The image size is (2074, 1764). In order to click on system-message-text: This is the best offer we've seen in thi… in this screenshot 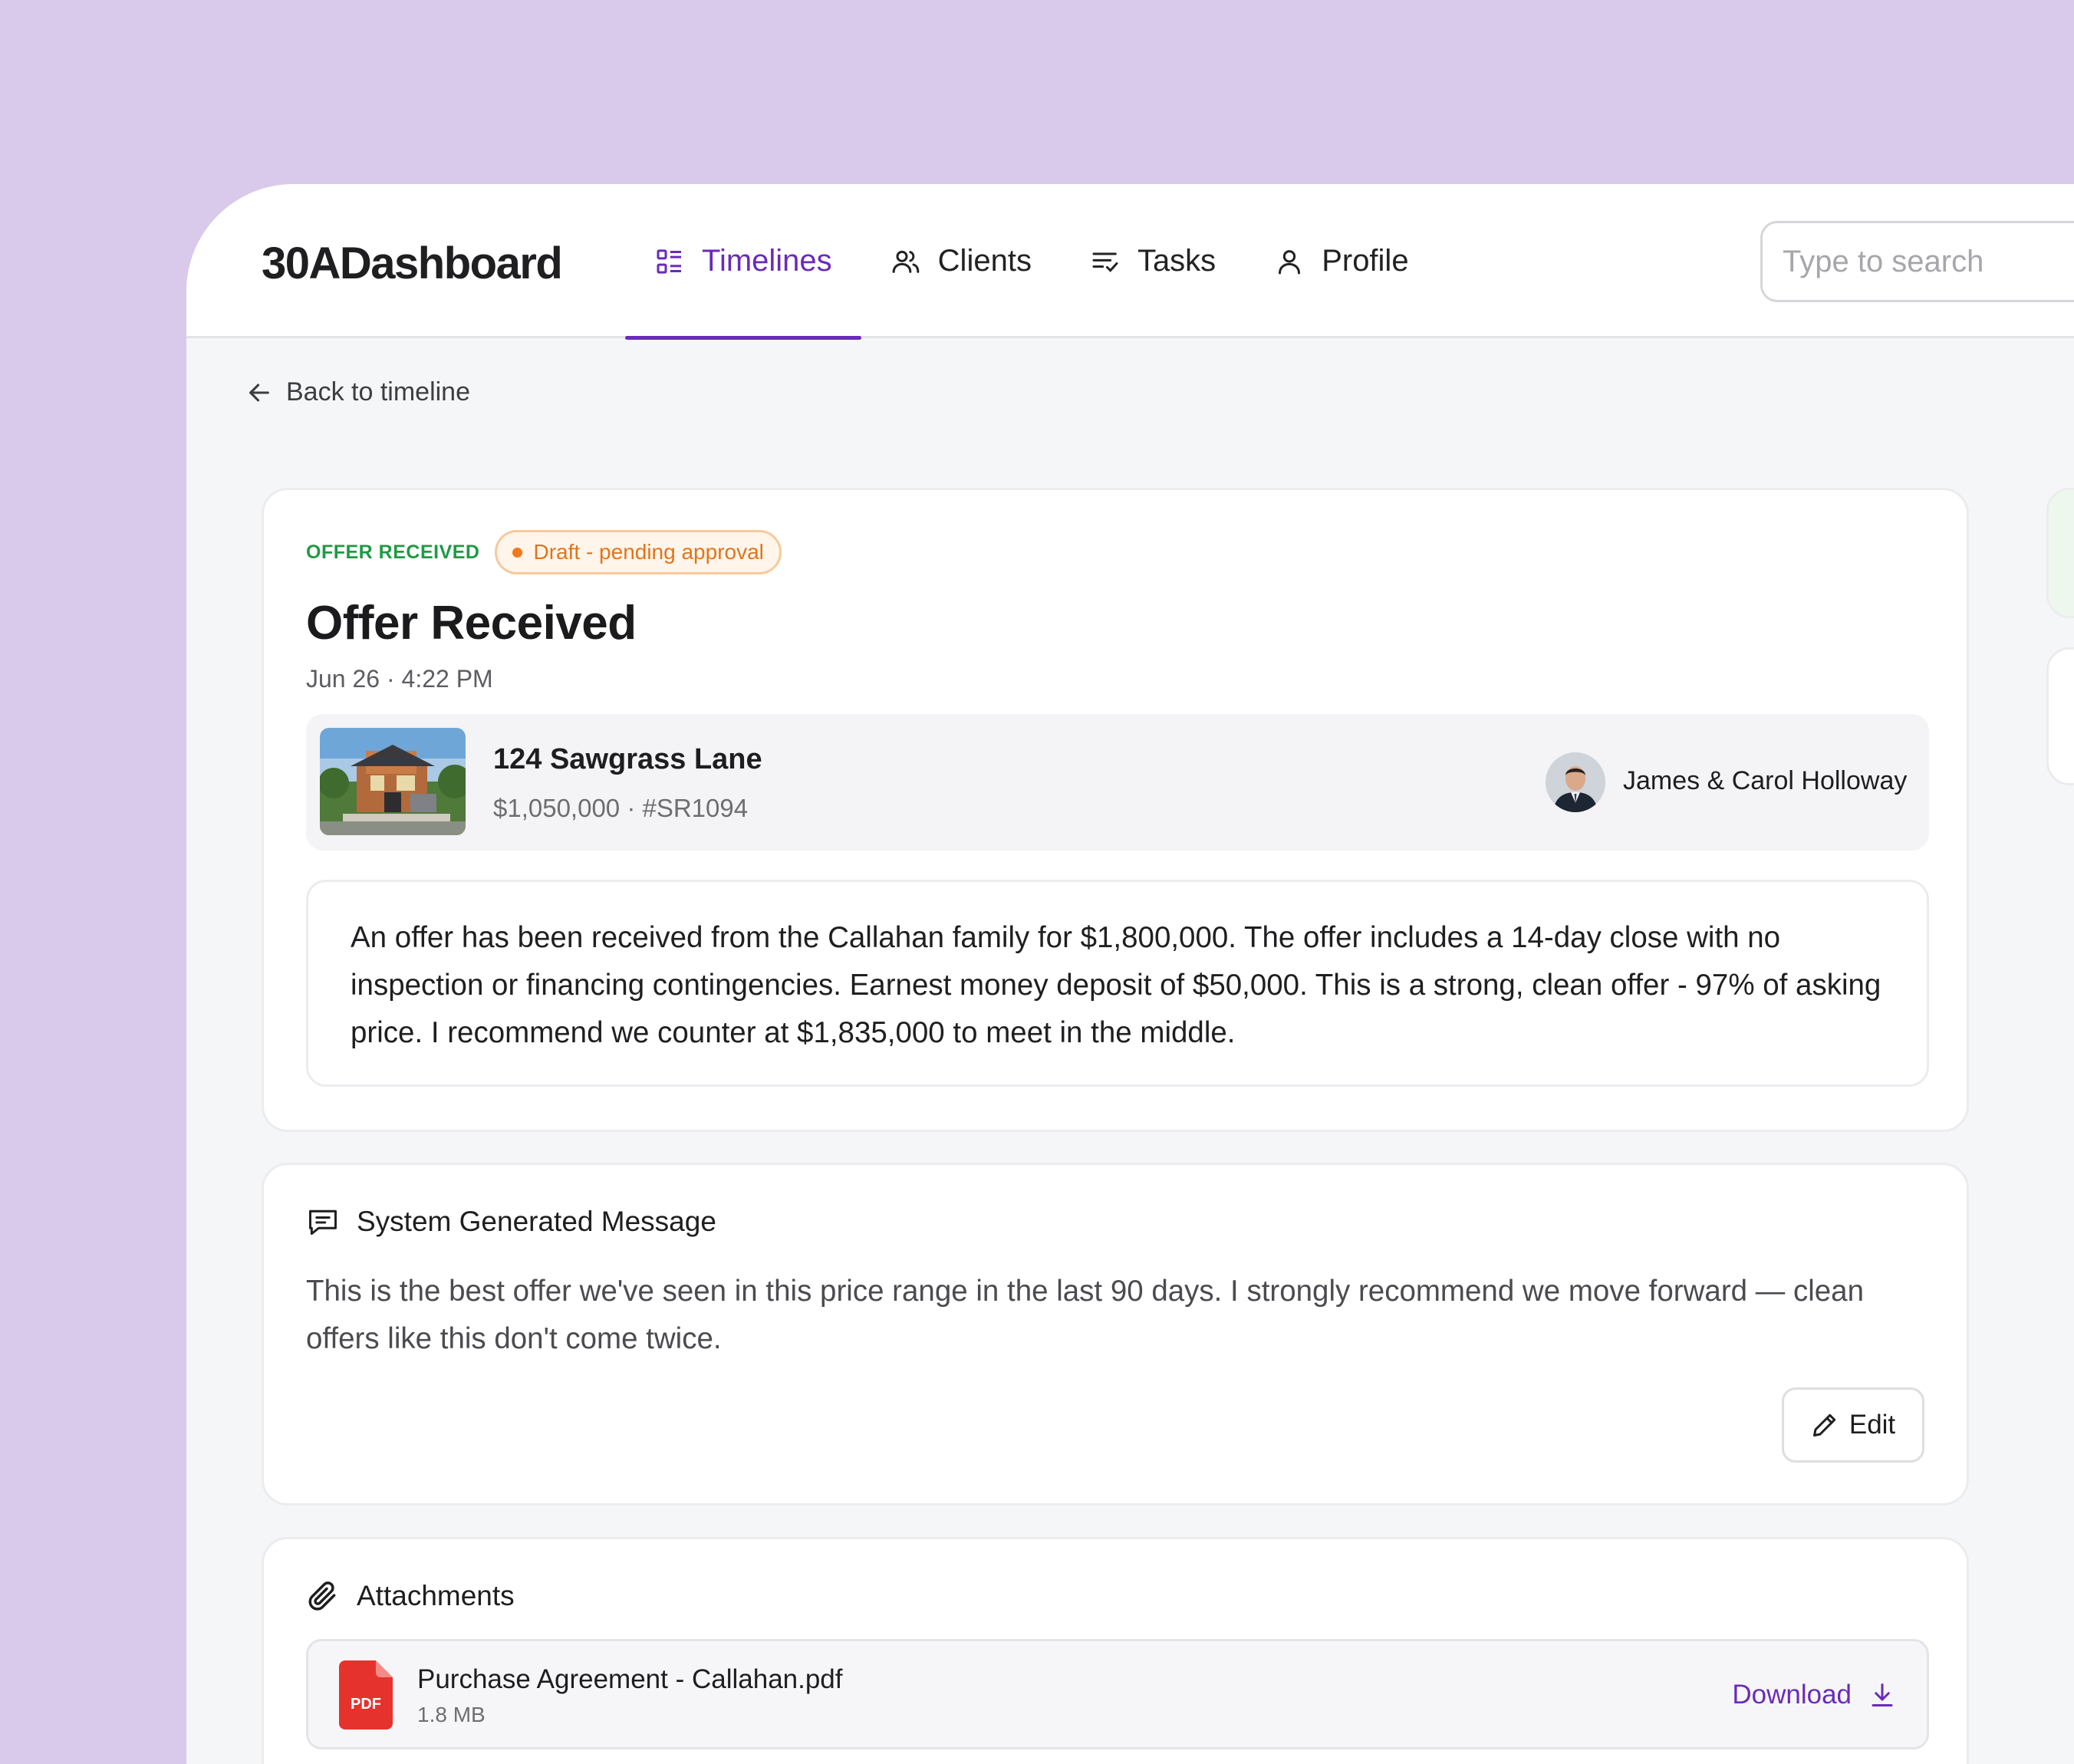, I will do `click(1085, 1315)`.